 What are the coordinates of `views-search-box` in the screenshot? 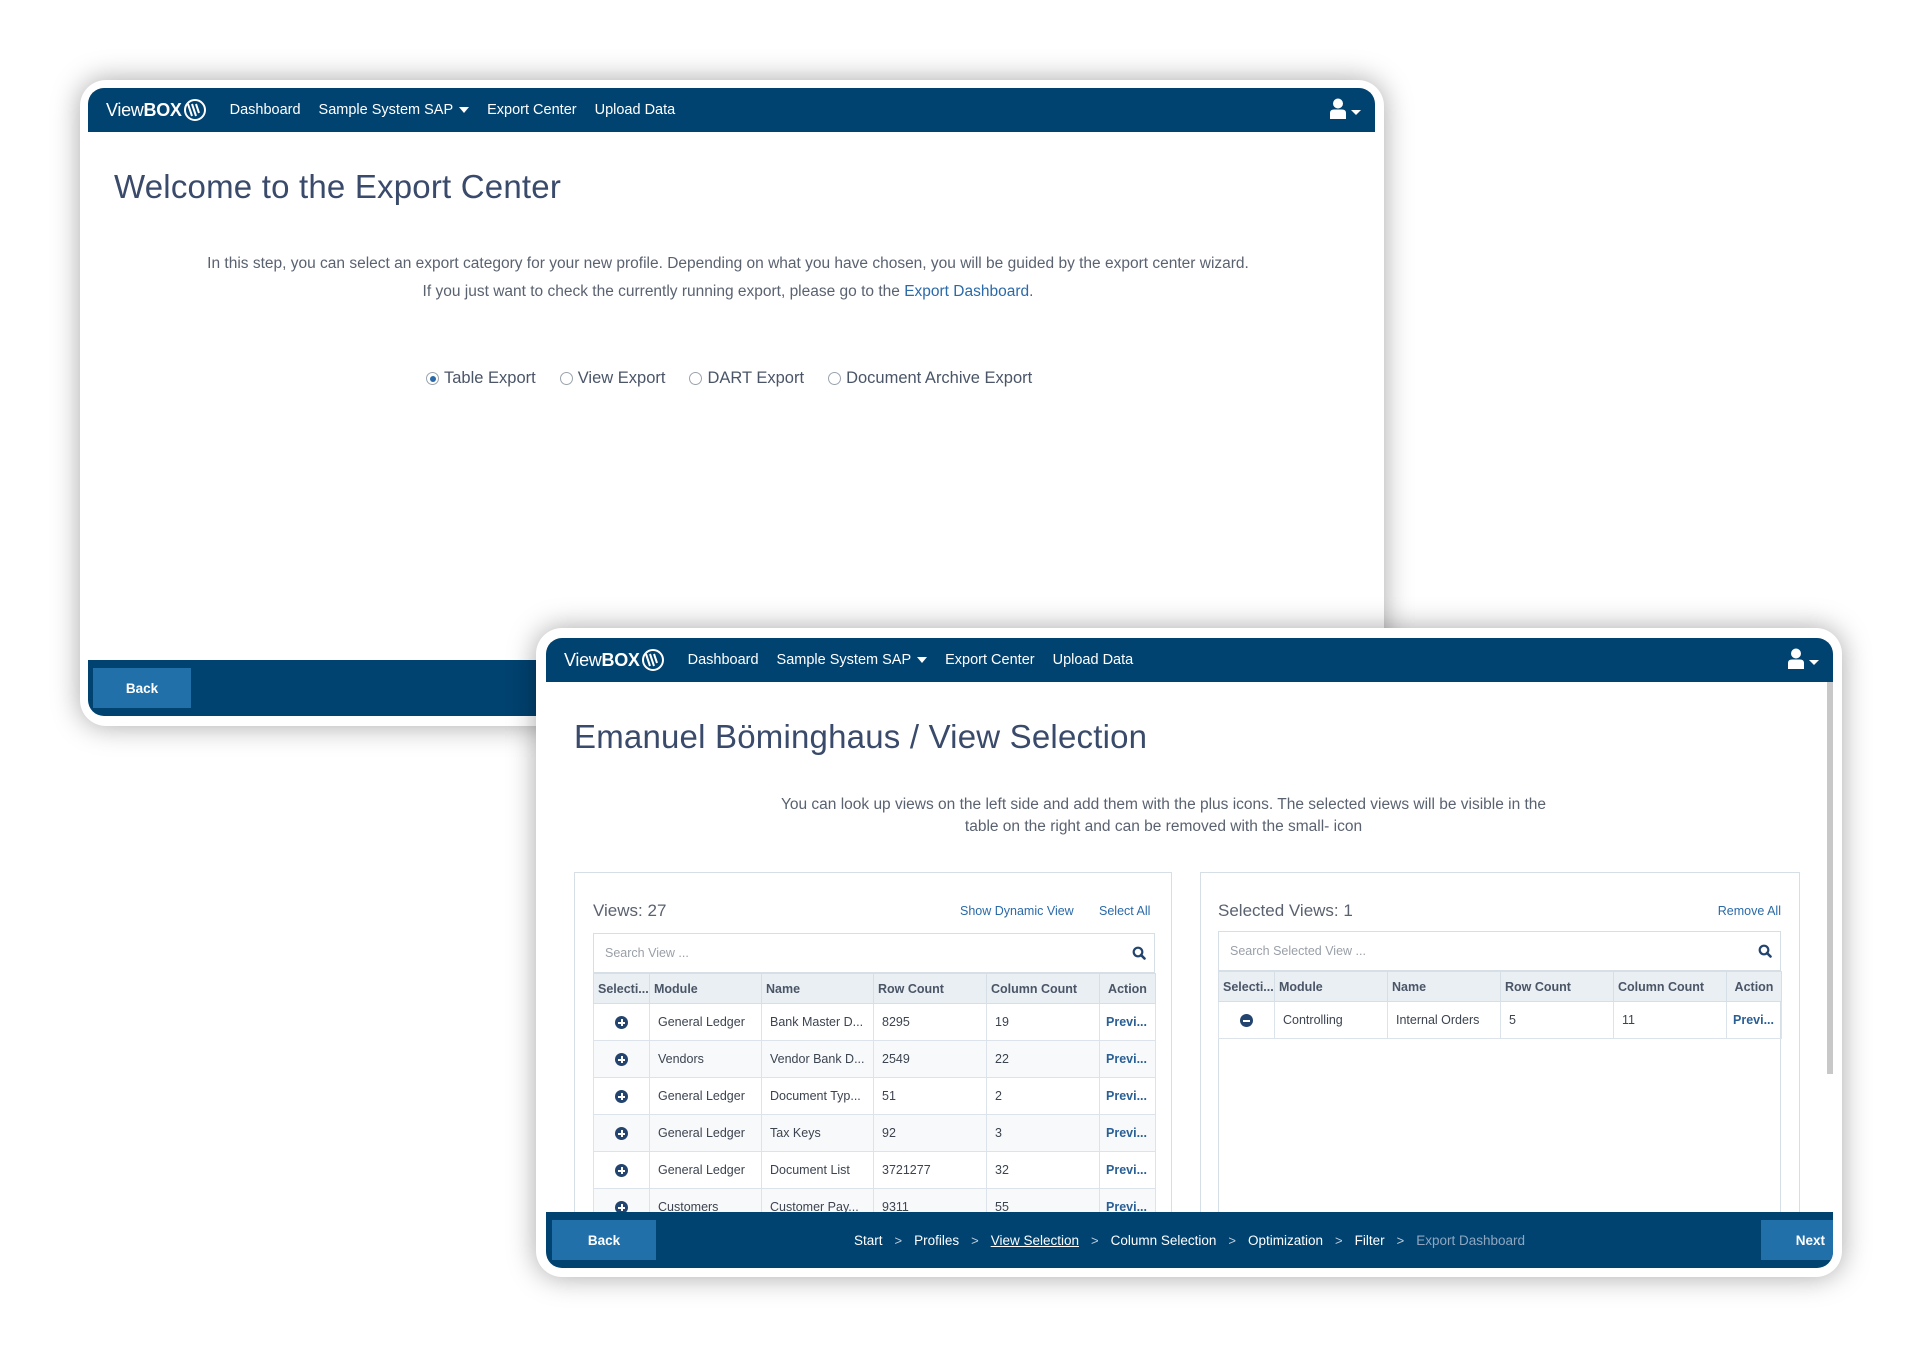 It's located at (874, 953).